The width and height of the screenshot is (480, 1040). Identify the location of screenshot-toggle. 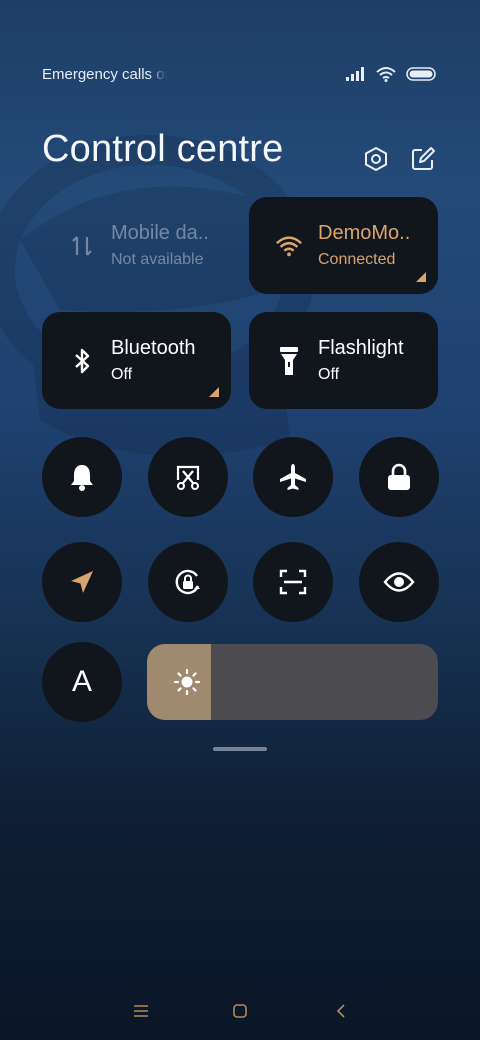
(188, 477).